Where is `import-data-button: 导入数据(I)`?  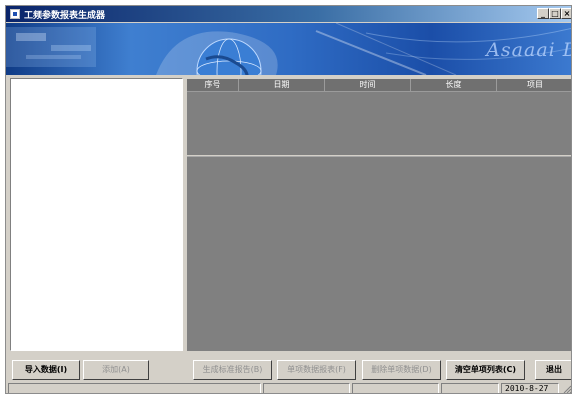
import-data-button: 导入数据(I) is located at coordinates (46, 370).